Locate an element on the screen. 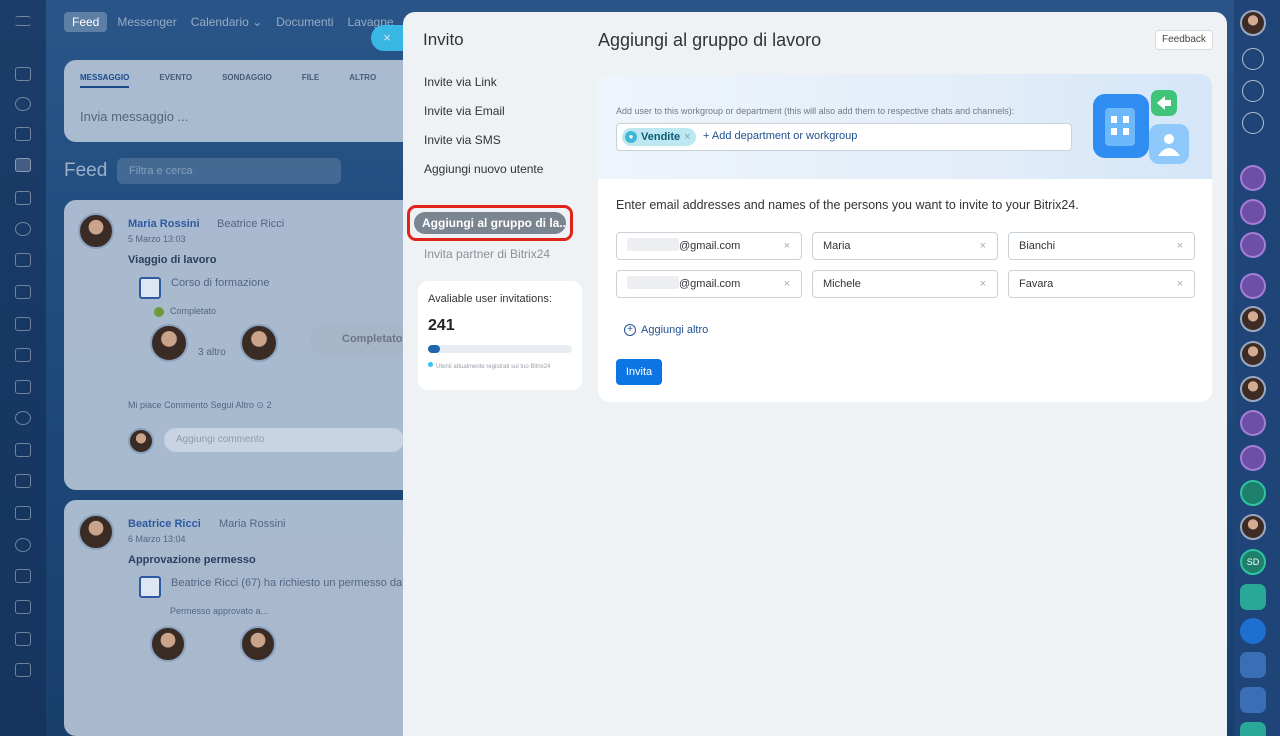  first-name-field: Michele × is located at coordinates (905, 284).